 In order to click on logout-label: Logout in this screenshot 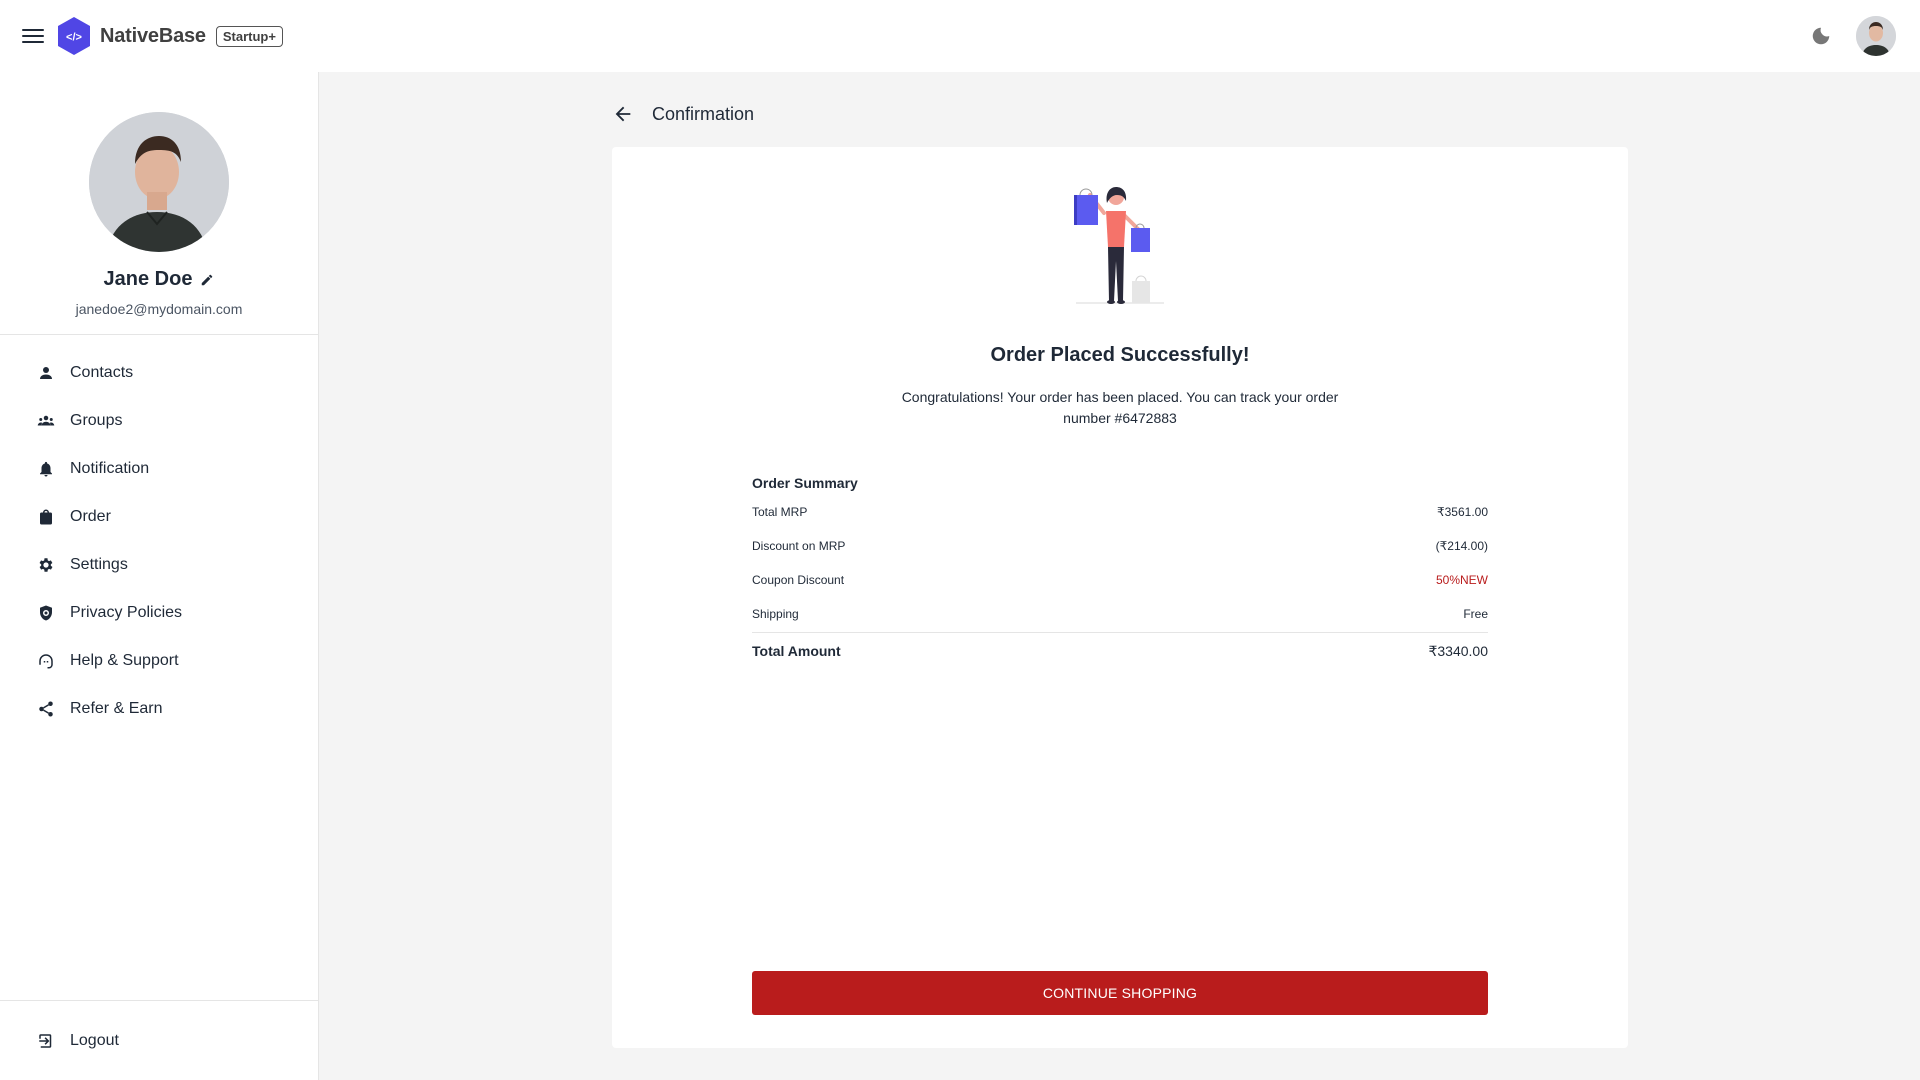, I will do `click(94, 1040)`.